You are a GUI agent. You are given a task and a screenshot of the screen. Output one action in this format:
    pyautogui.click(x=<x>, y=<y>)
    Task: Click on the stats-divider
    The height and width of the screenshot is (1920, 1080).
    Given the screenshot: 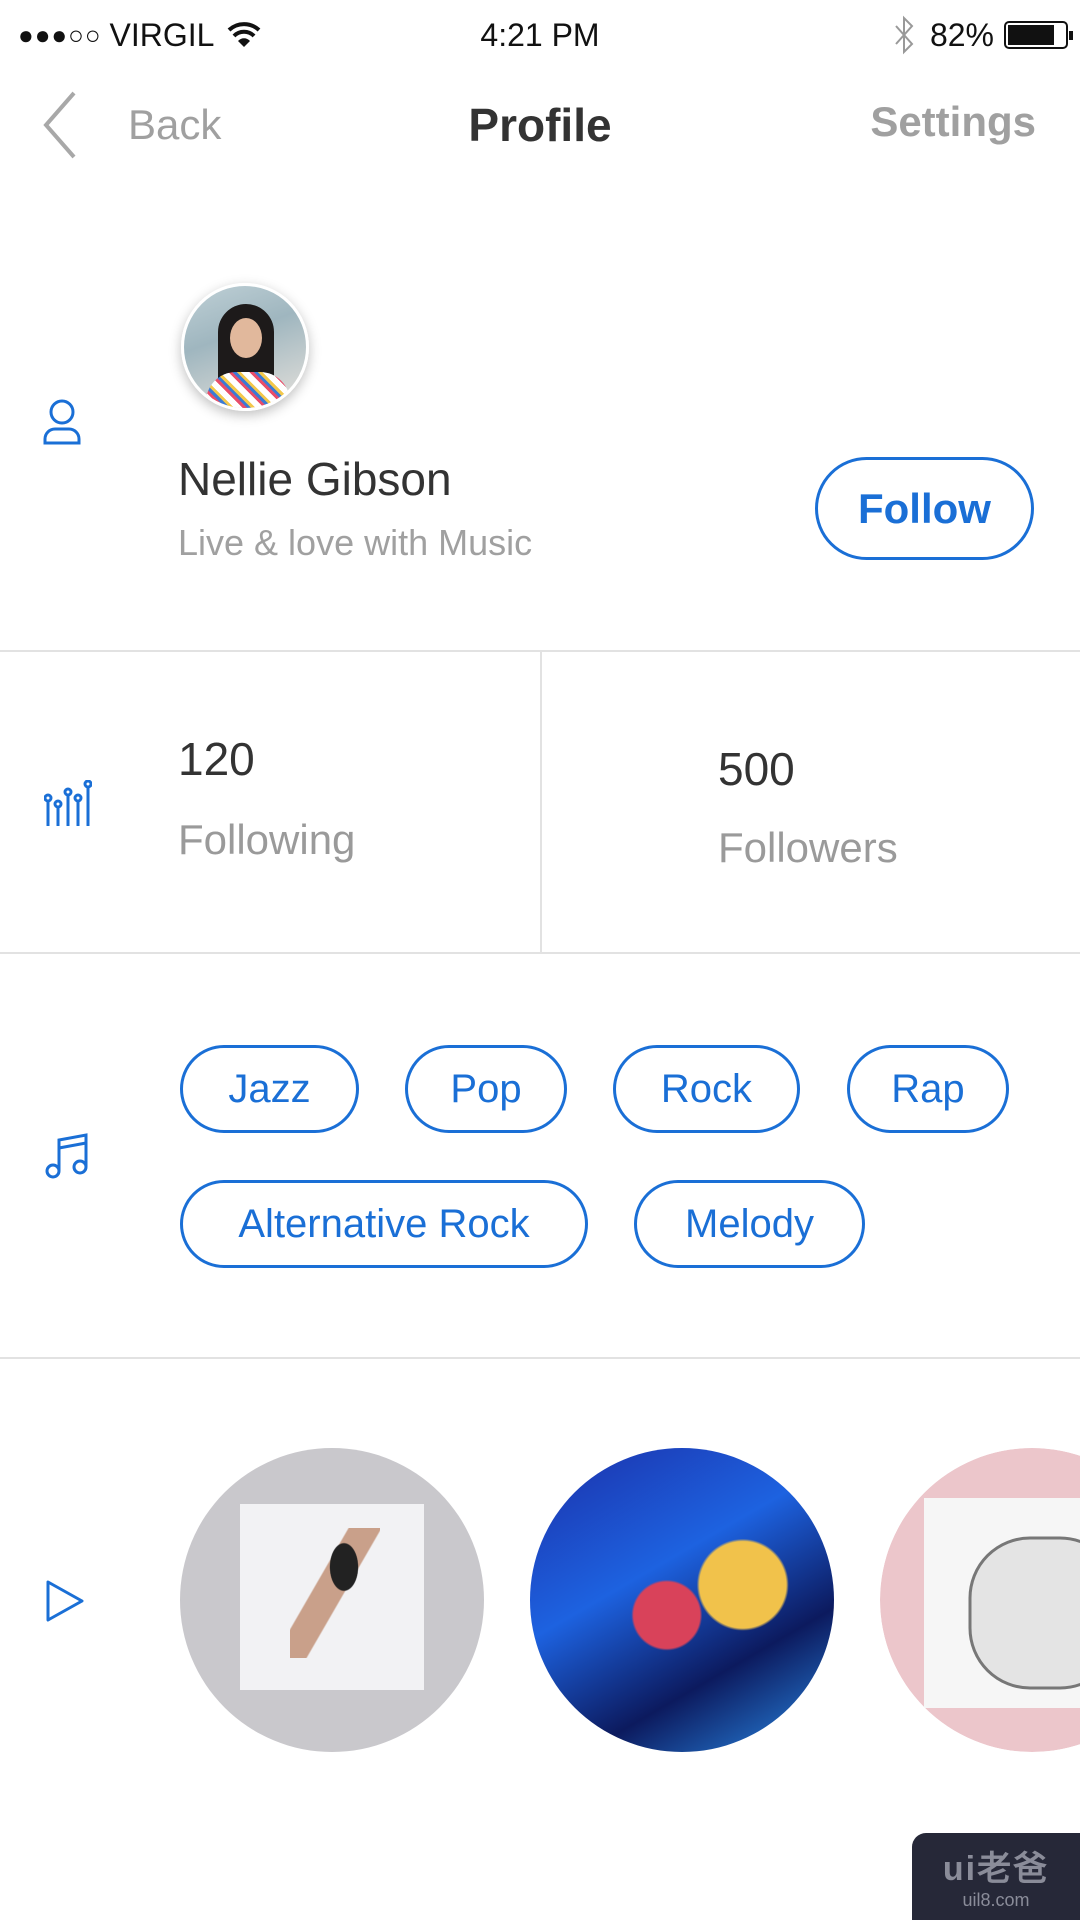 What is the action you would take?
    pyautogui.click(x=541, y=802)
    